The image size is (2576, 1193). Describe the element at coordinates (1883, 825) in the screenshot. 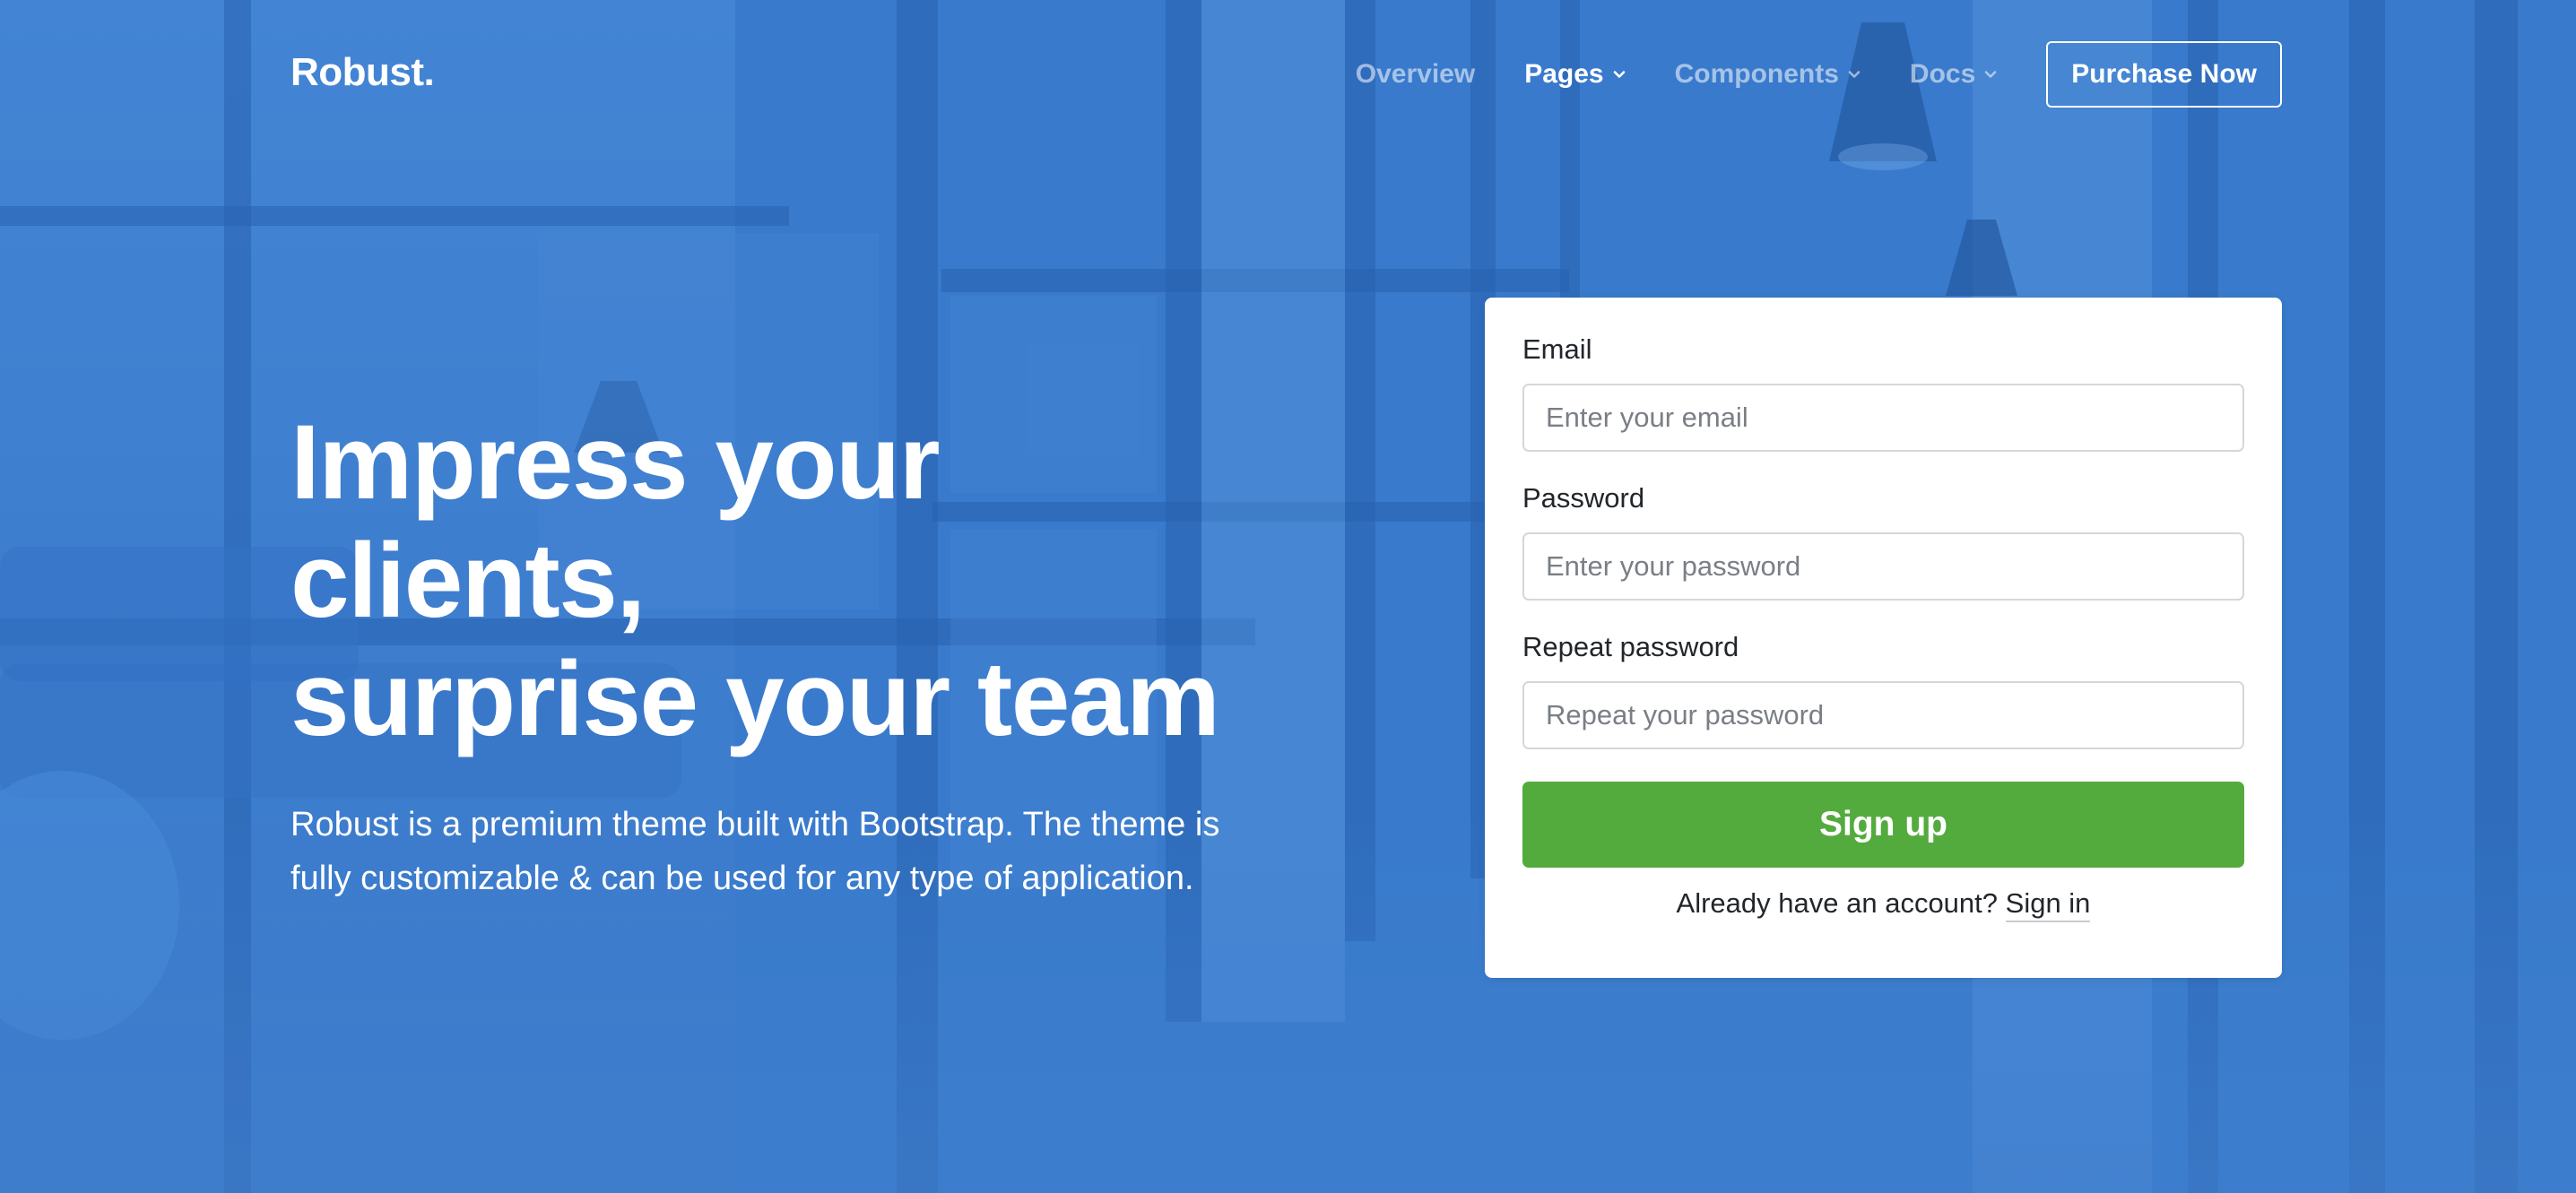

I see `sign-up-button: Sign up` at that location.